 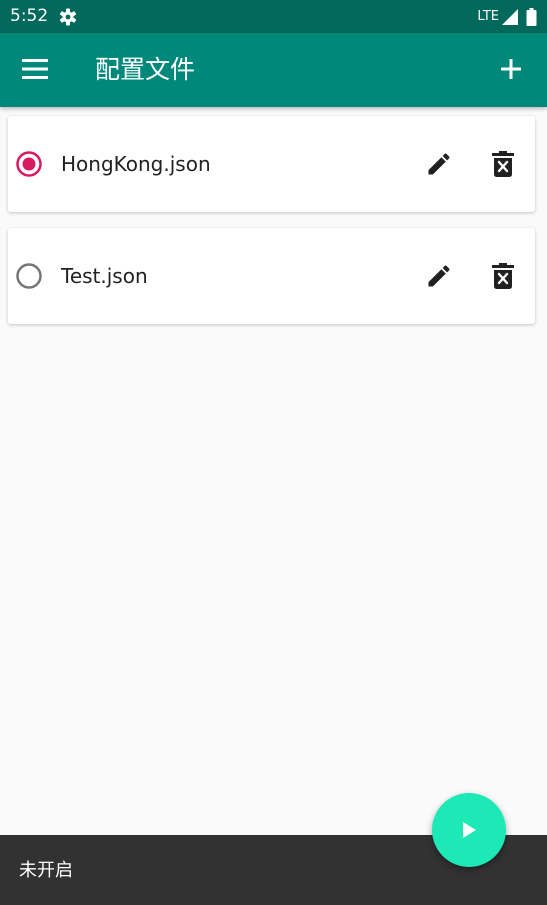 I want to click on signal-icon, so click(x=510, y=17).